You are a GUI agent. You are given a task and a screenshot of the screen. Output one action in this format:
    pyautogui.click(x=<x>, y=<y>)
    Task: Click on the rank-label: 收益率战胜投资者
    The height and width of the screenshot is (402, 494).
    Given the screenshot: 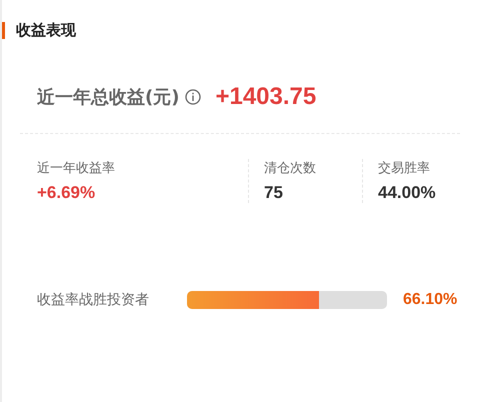 What is the action you would take?
    pyautogui.click(x=93, y=300)
    